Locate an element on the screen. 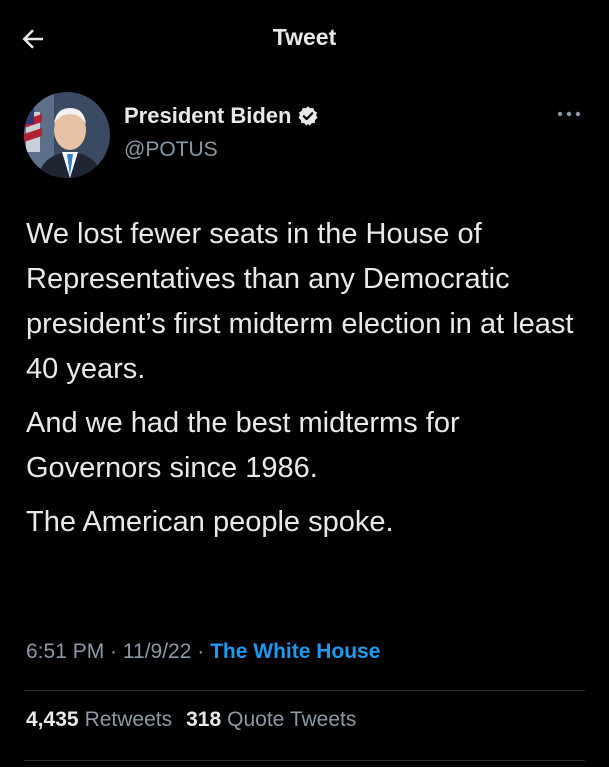 The image size is (609, 767). more-horizontal-icon is located at coordinates (569, 114).